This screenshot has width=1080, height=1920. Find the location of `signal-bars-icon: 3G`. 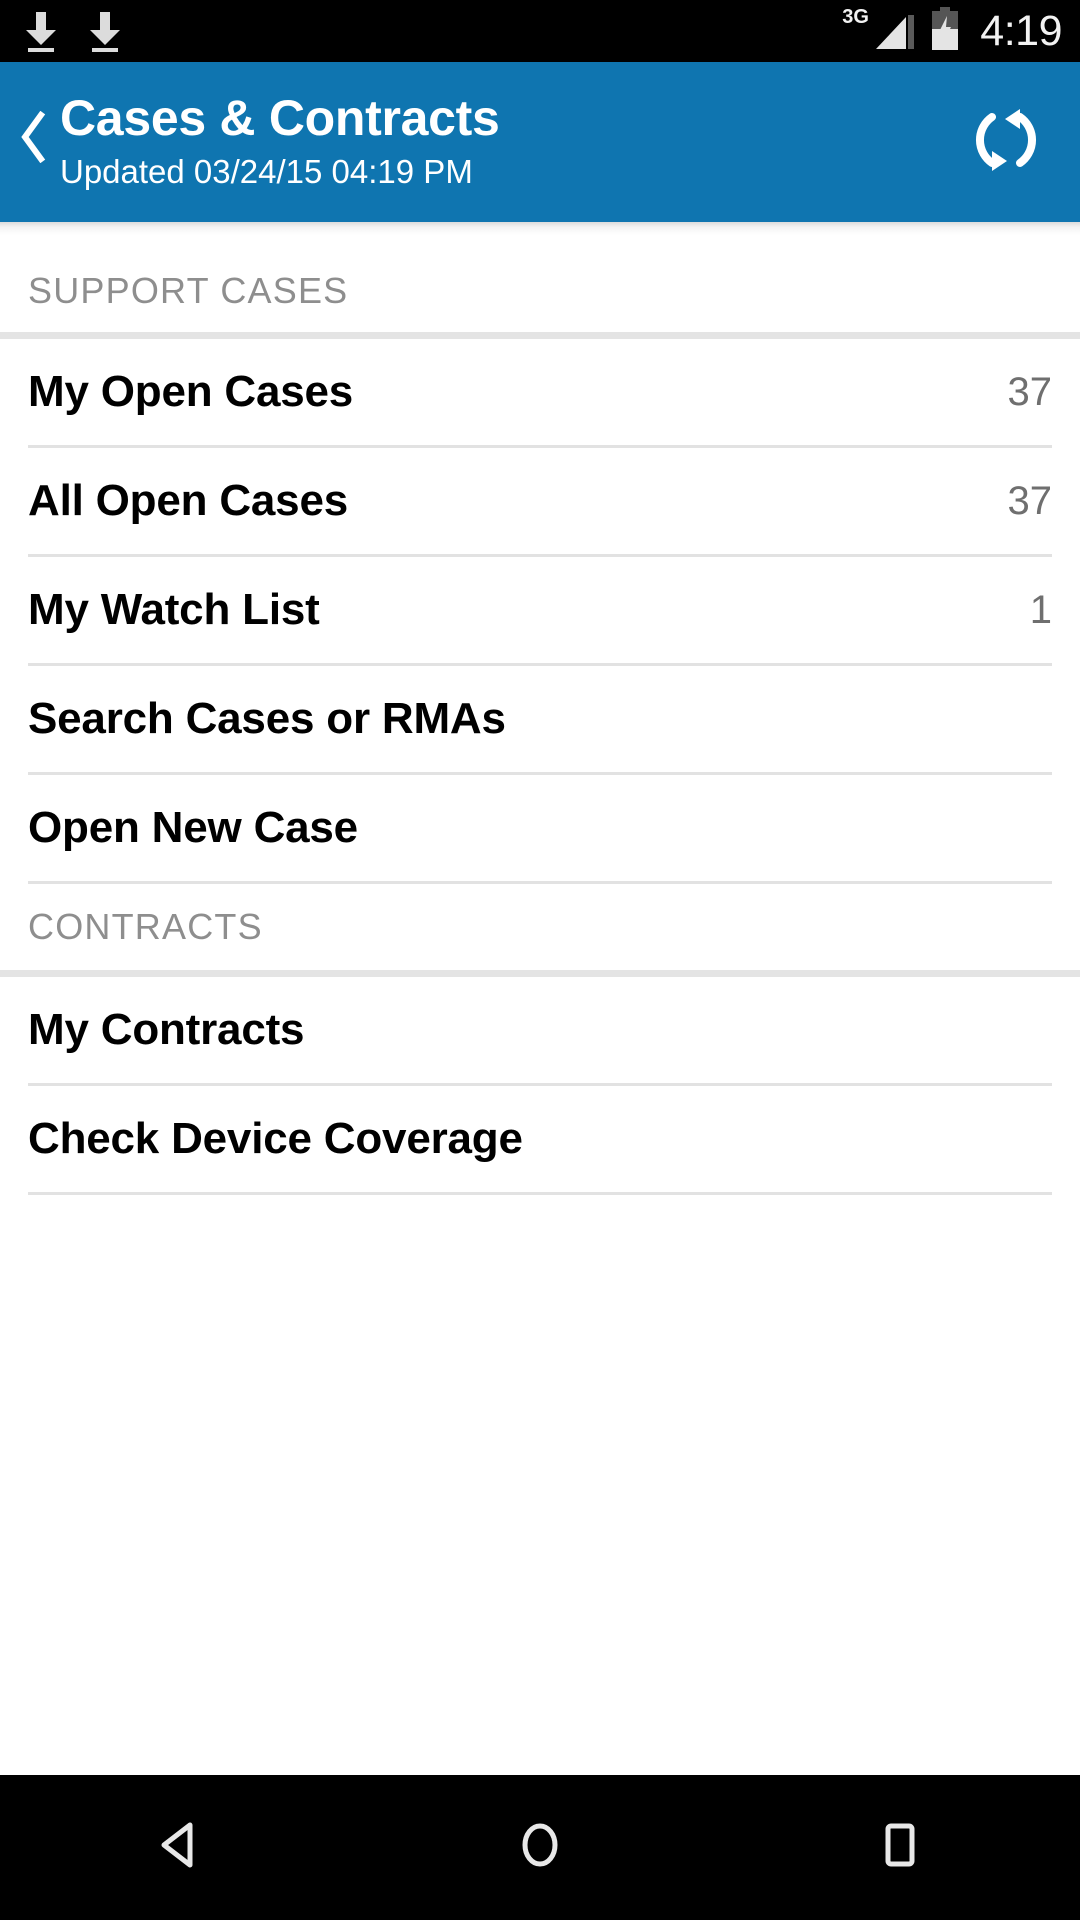

signal-bars-icon: 3G is located at coordinates (879, 29).